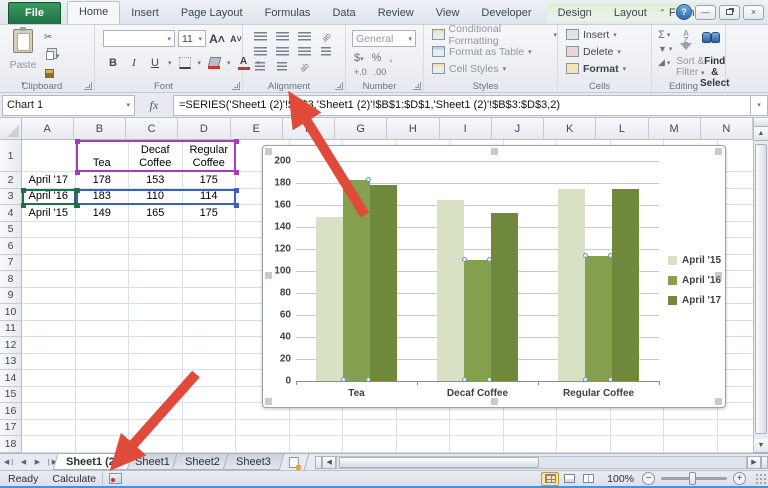 Image resolution: width=768 pixels, height=488 pixels. What do you see at coordinates (156, 361) in the screenshot?
I see `cell-C13` at bounding box center [156, 361].